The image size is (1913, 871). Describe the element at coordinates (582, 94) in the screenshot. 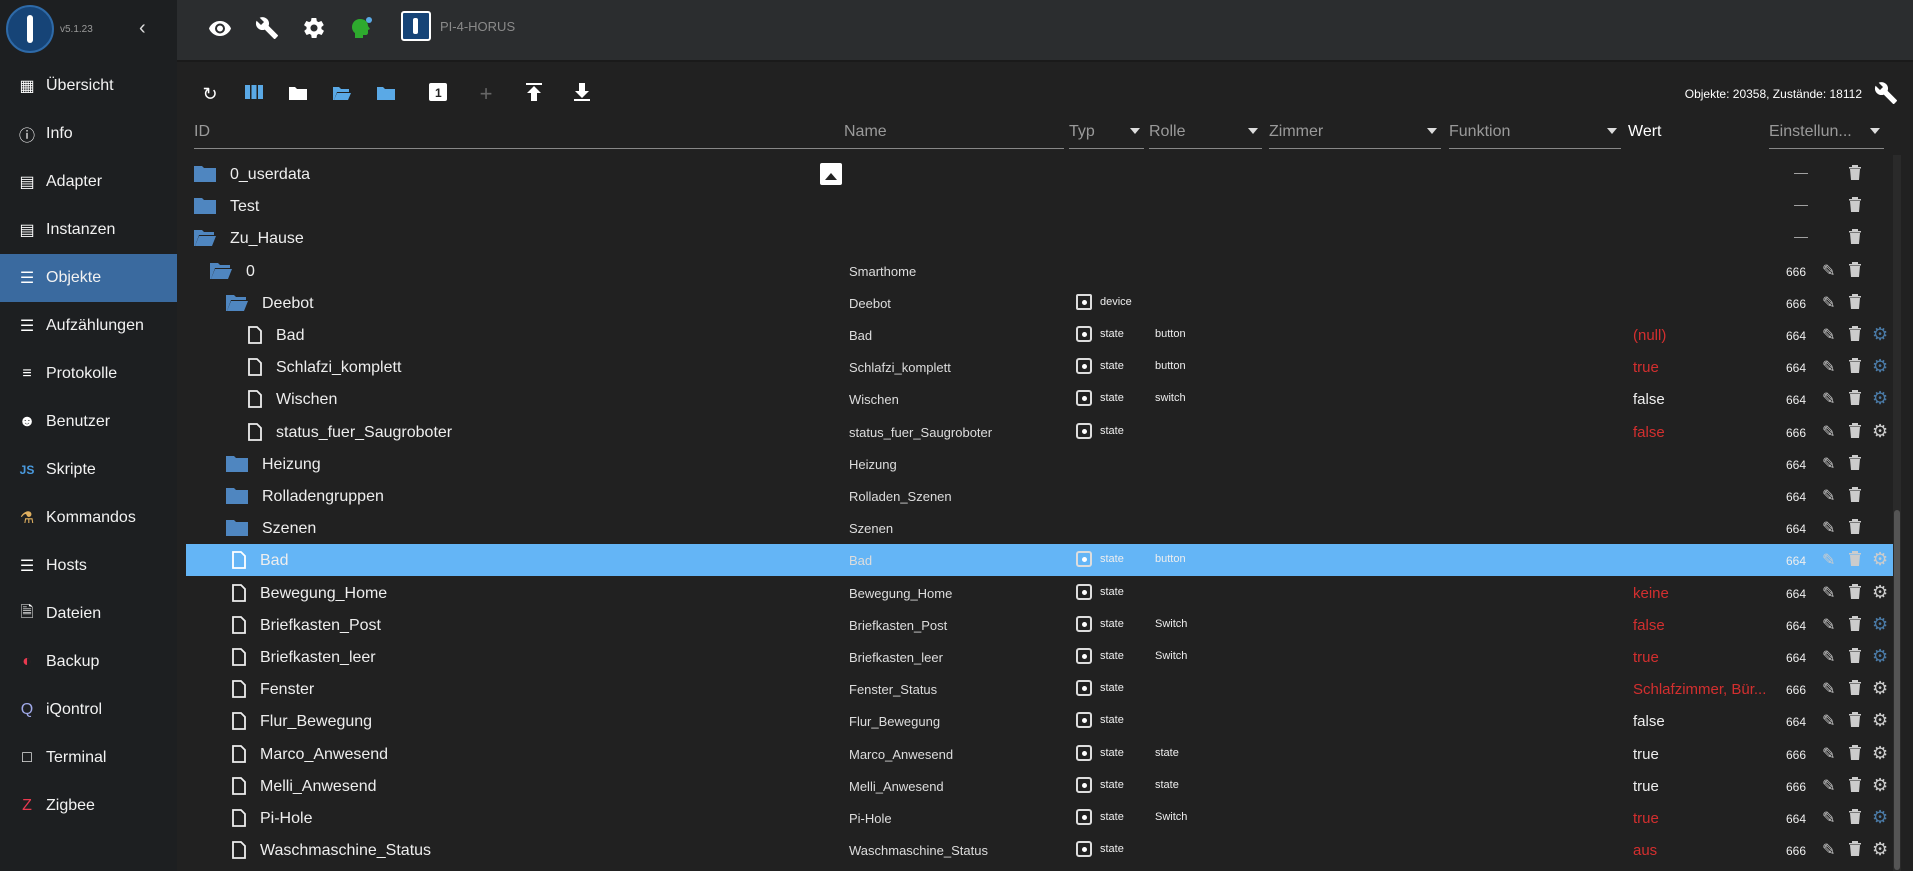

I see `download-icon` at that location.